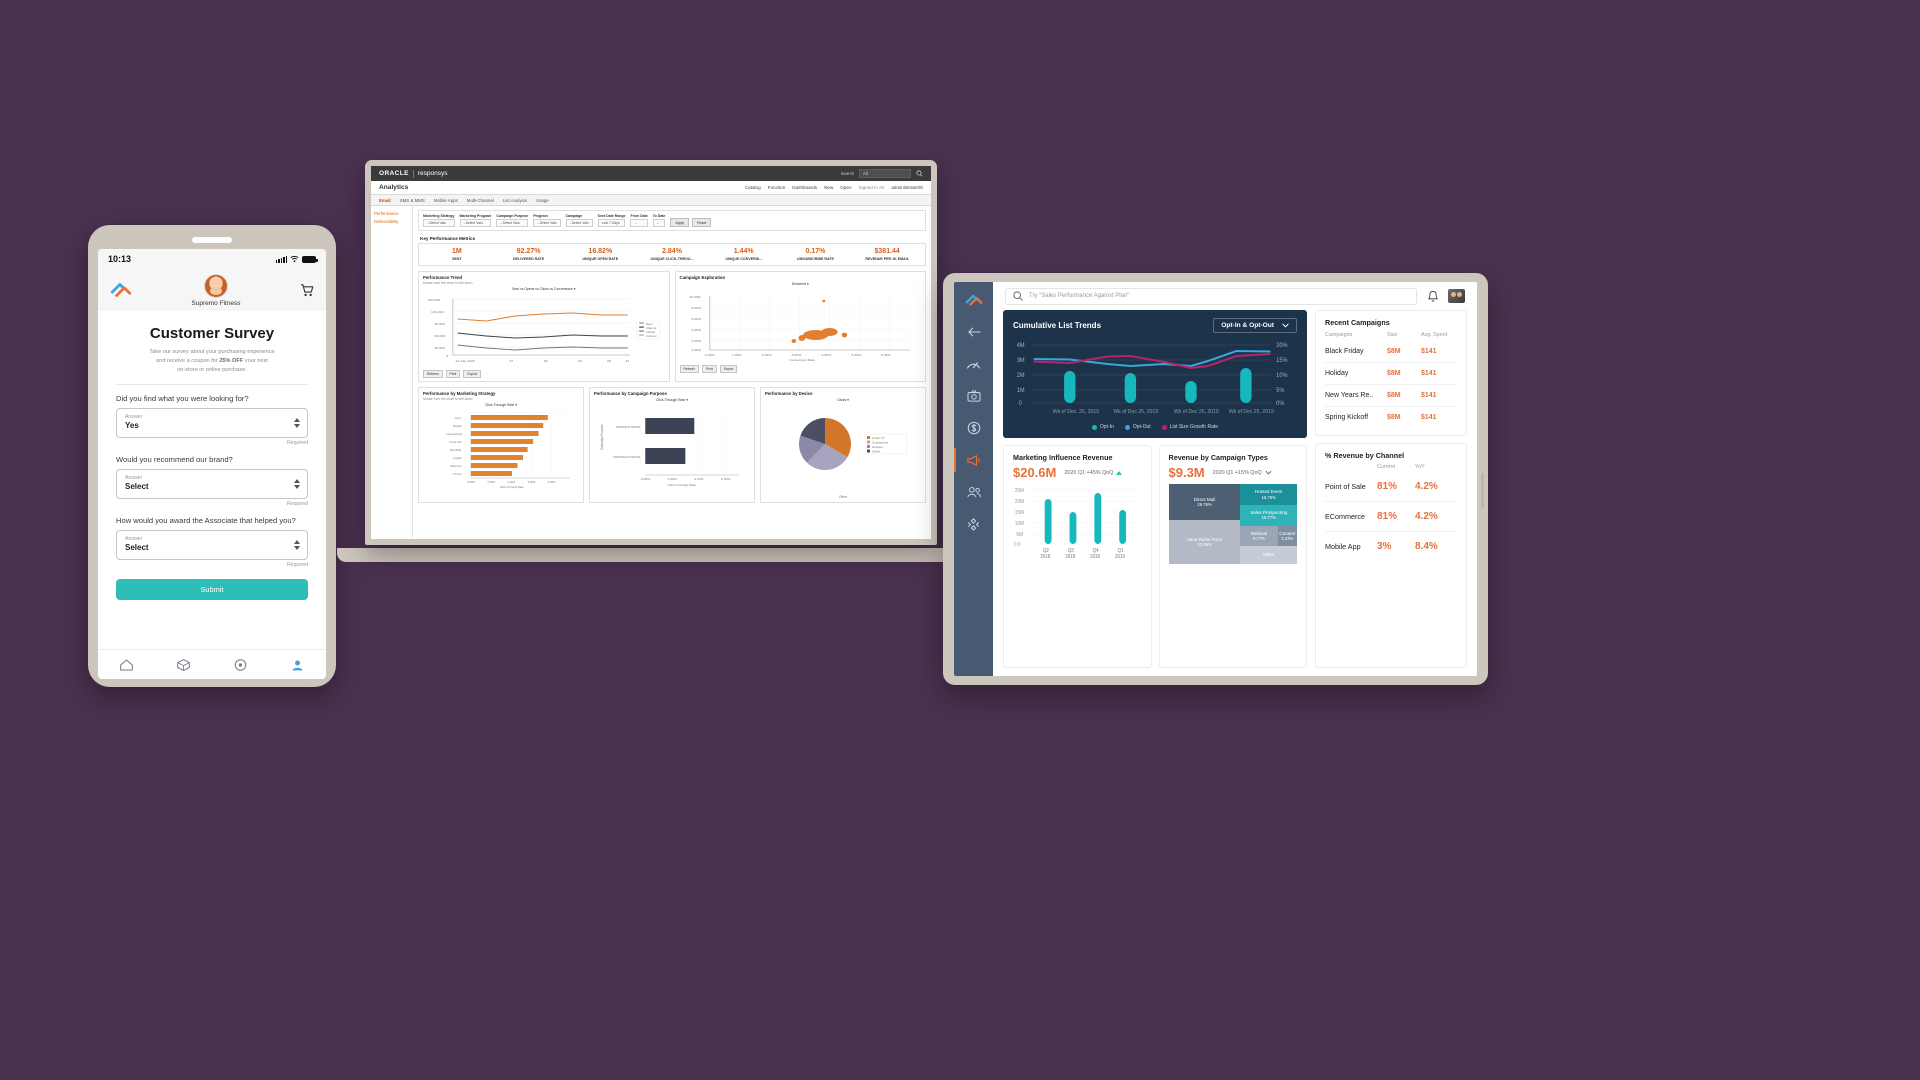  I want to click on print-button-1: Print, so click(453, 374).